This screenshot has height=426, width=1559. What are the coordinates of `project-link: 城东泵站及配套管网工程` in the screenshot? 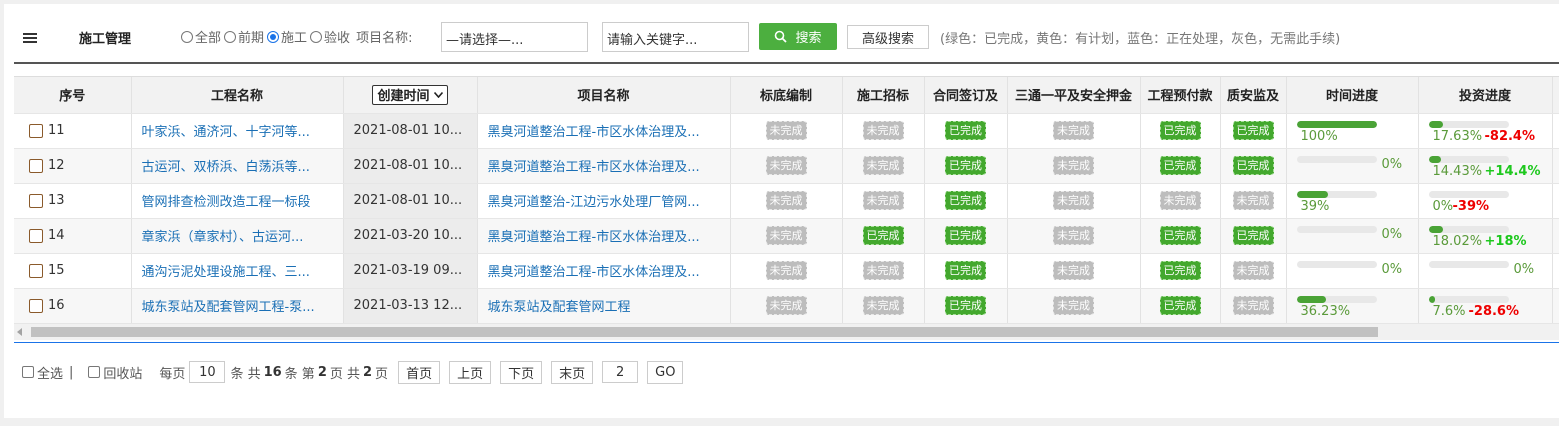 It's located at (604, 306).